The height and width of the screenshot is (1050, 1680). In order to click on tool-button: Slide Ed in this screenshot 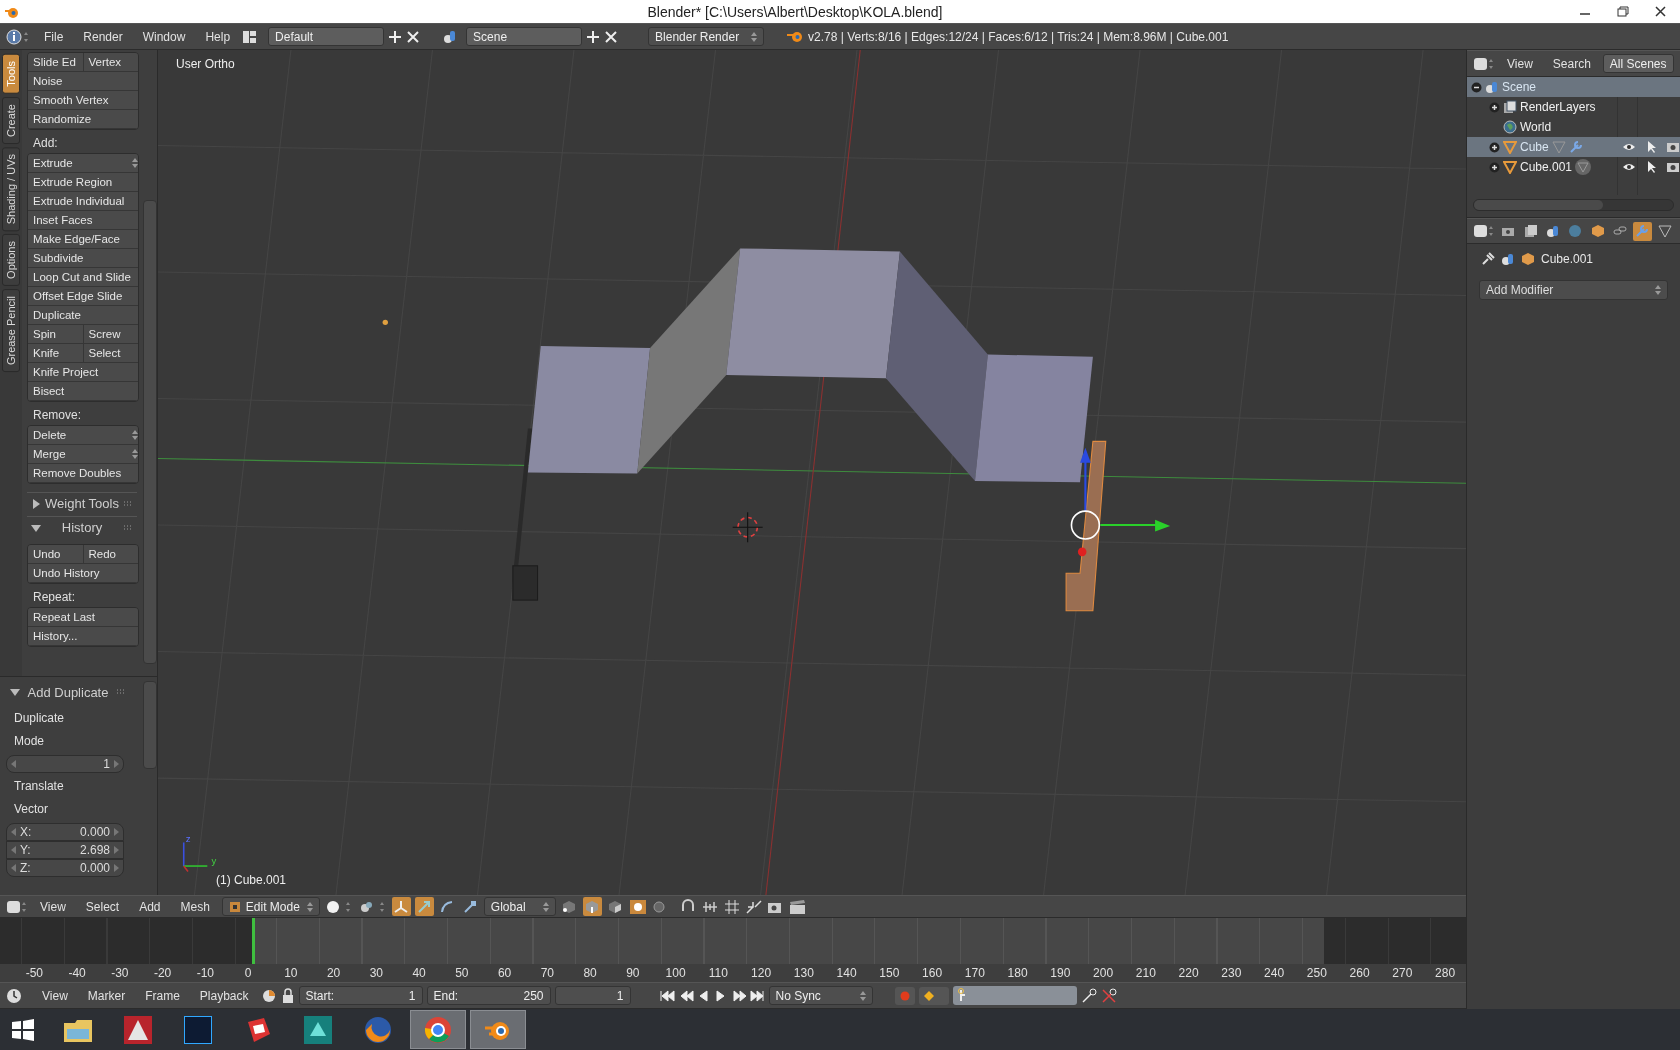, I will do `click(56, 62)`.